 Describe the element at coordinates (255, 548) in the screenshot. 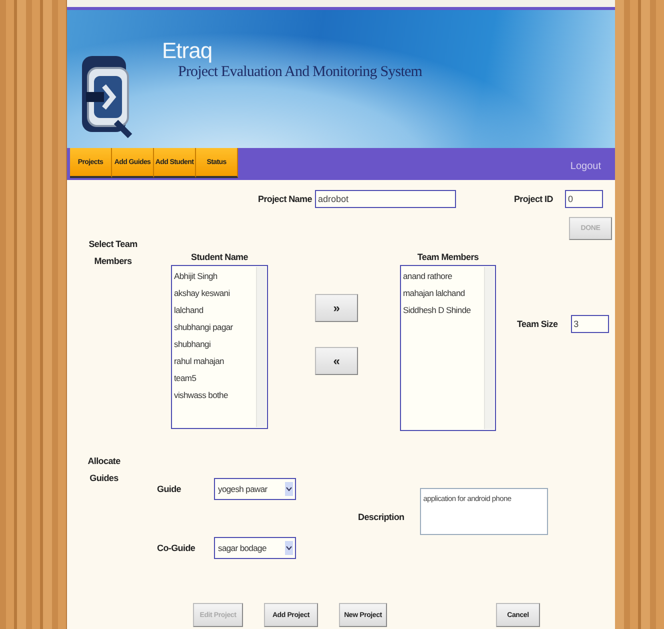

I see `select-field: sagar bodage` at that location.